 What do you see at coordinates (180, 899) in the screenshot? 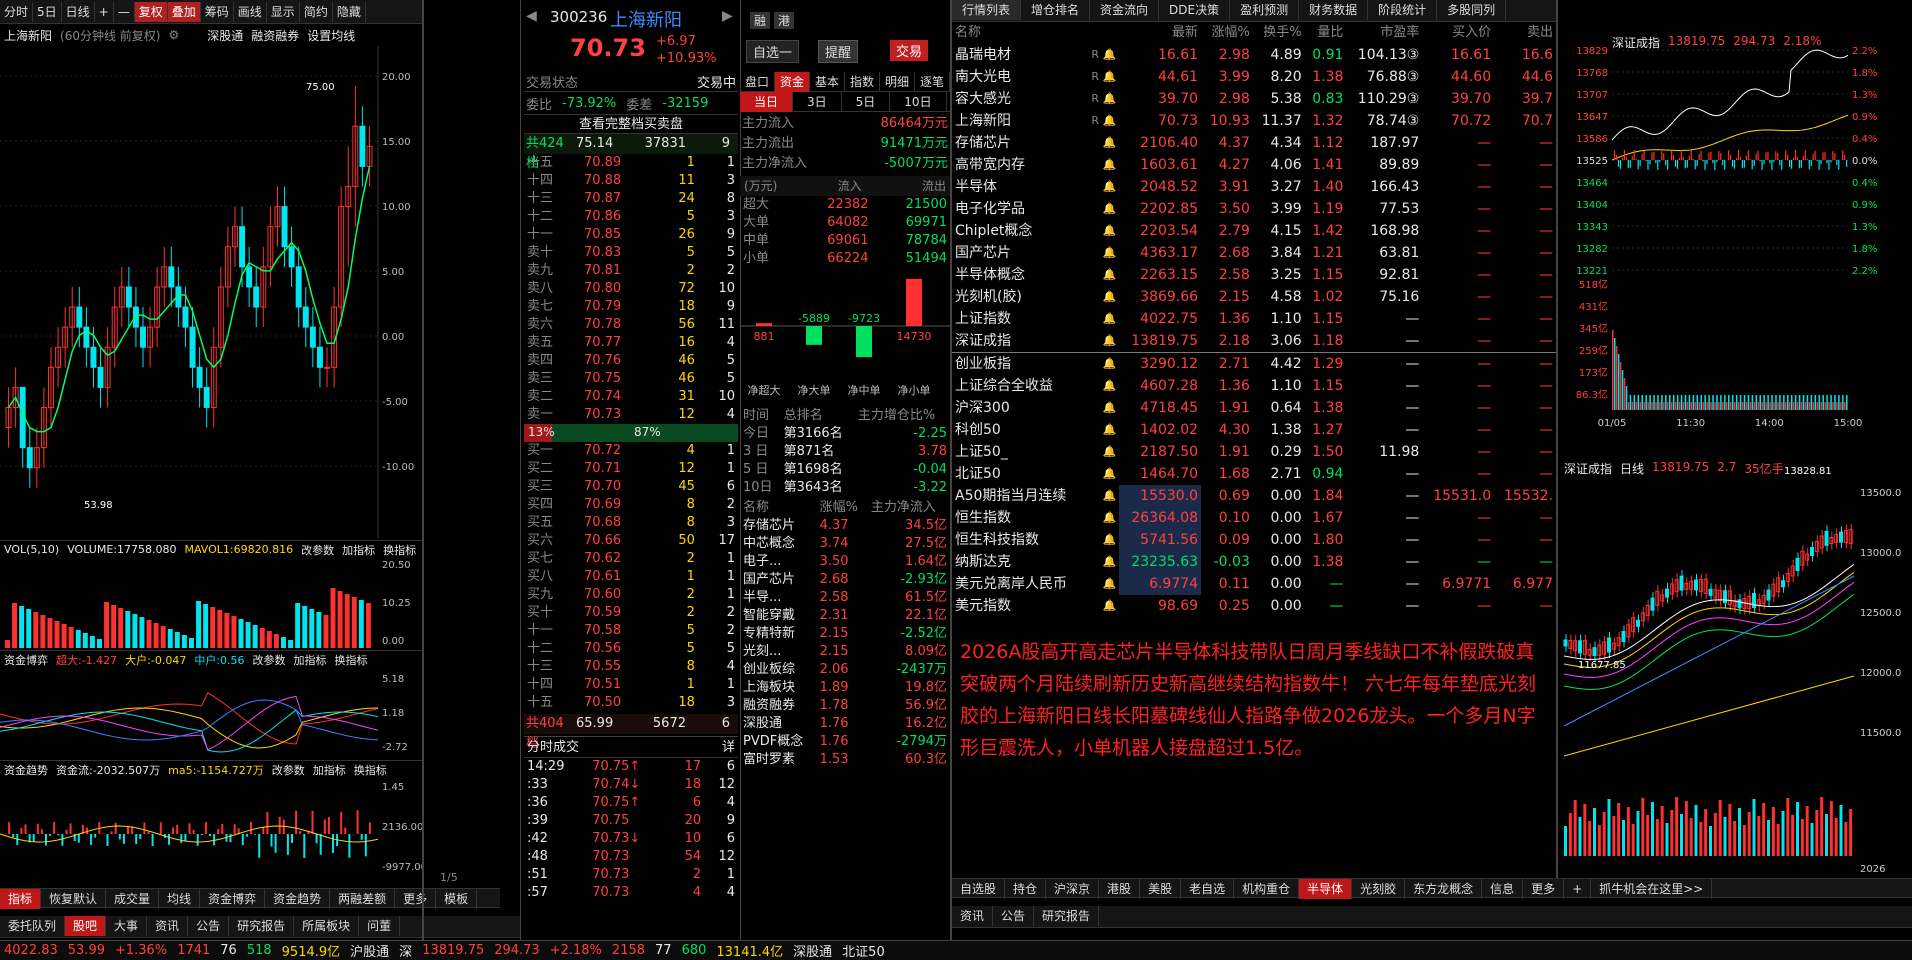
I see `ind-tab-3: 均线` at bounding box center [180, 899].